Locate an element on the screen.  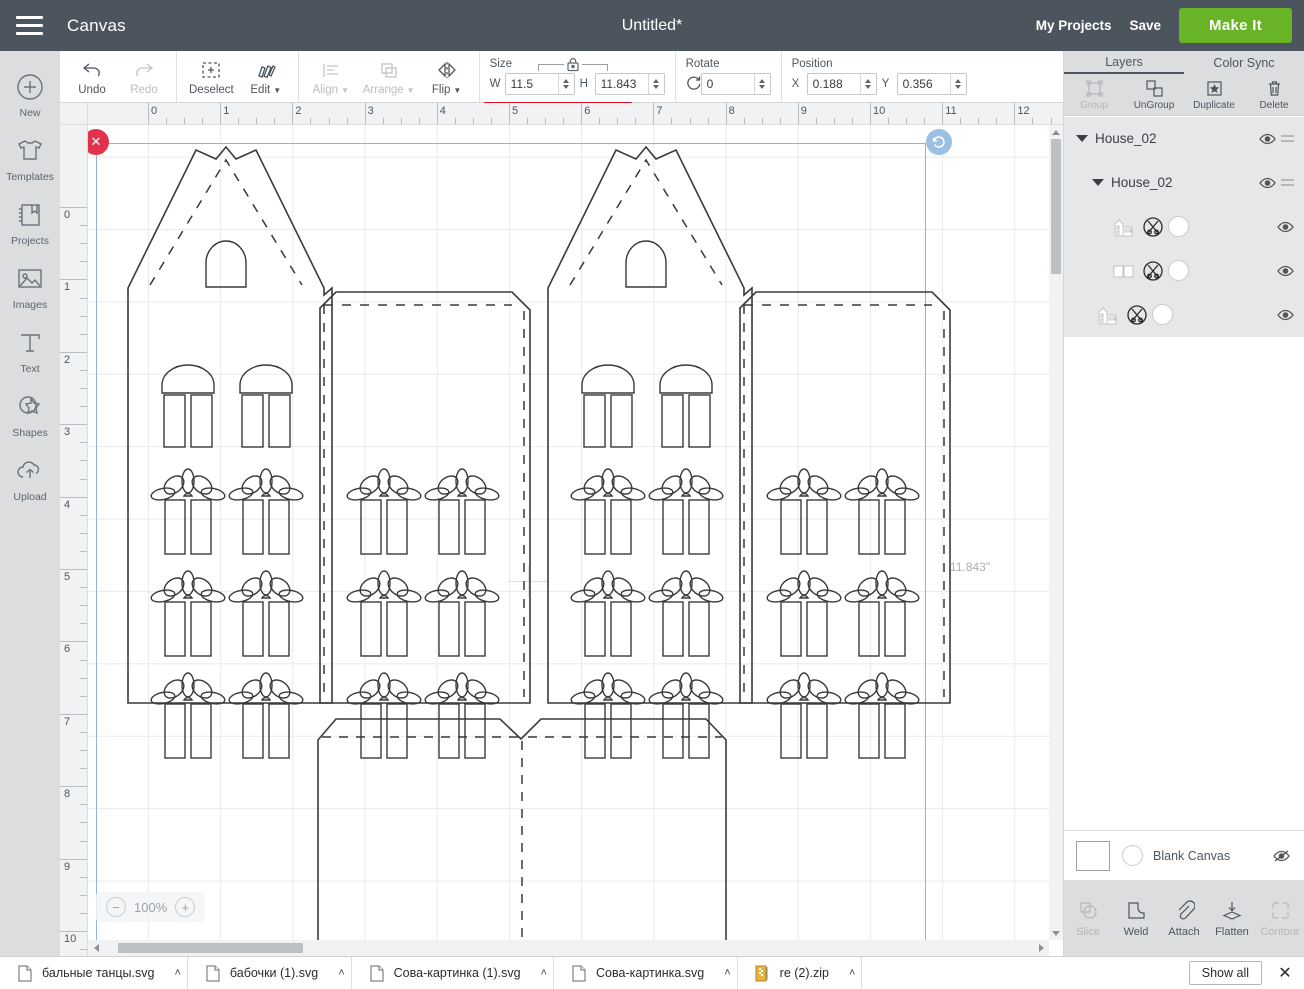
scroll-right-arrow is located at coordinates (1041, 948).